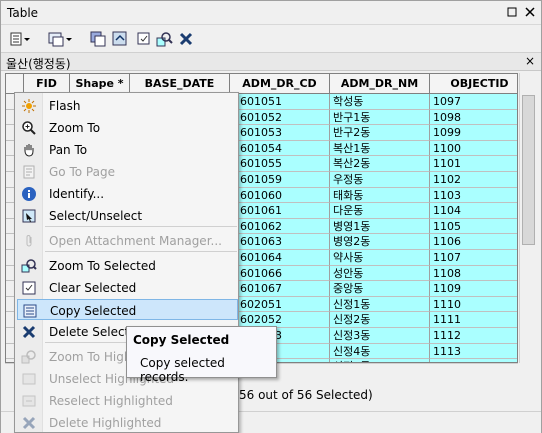 The width and height of the screenshot is (542, 433). Describe the element at coordinates (380, 242) in the screenshot. I see `table-cell: 병영2동` at that location.